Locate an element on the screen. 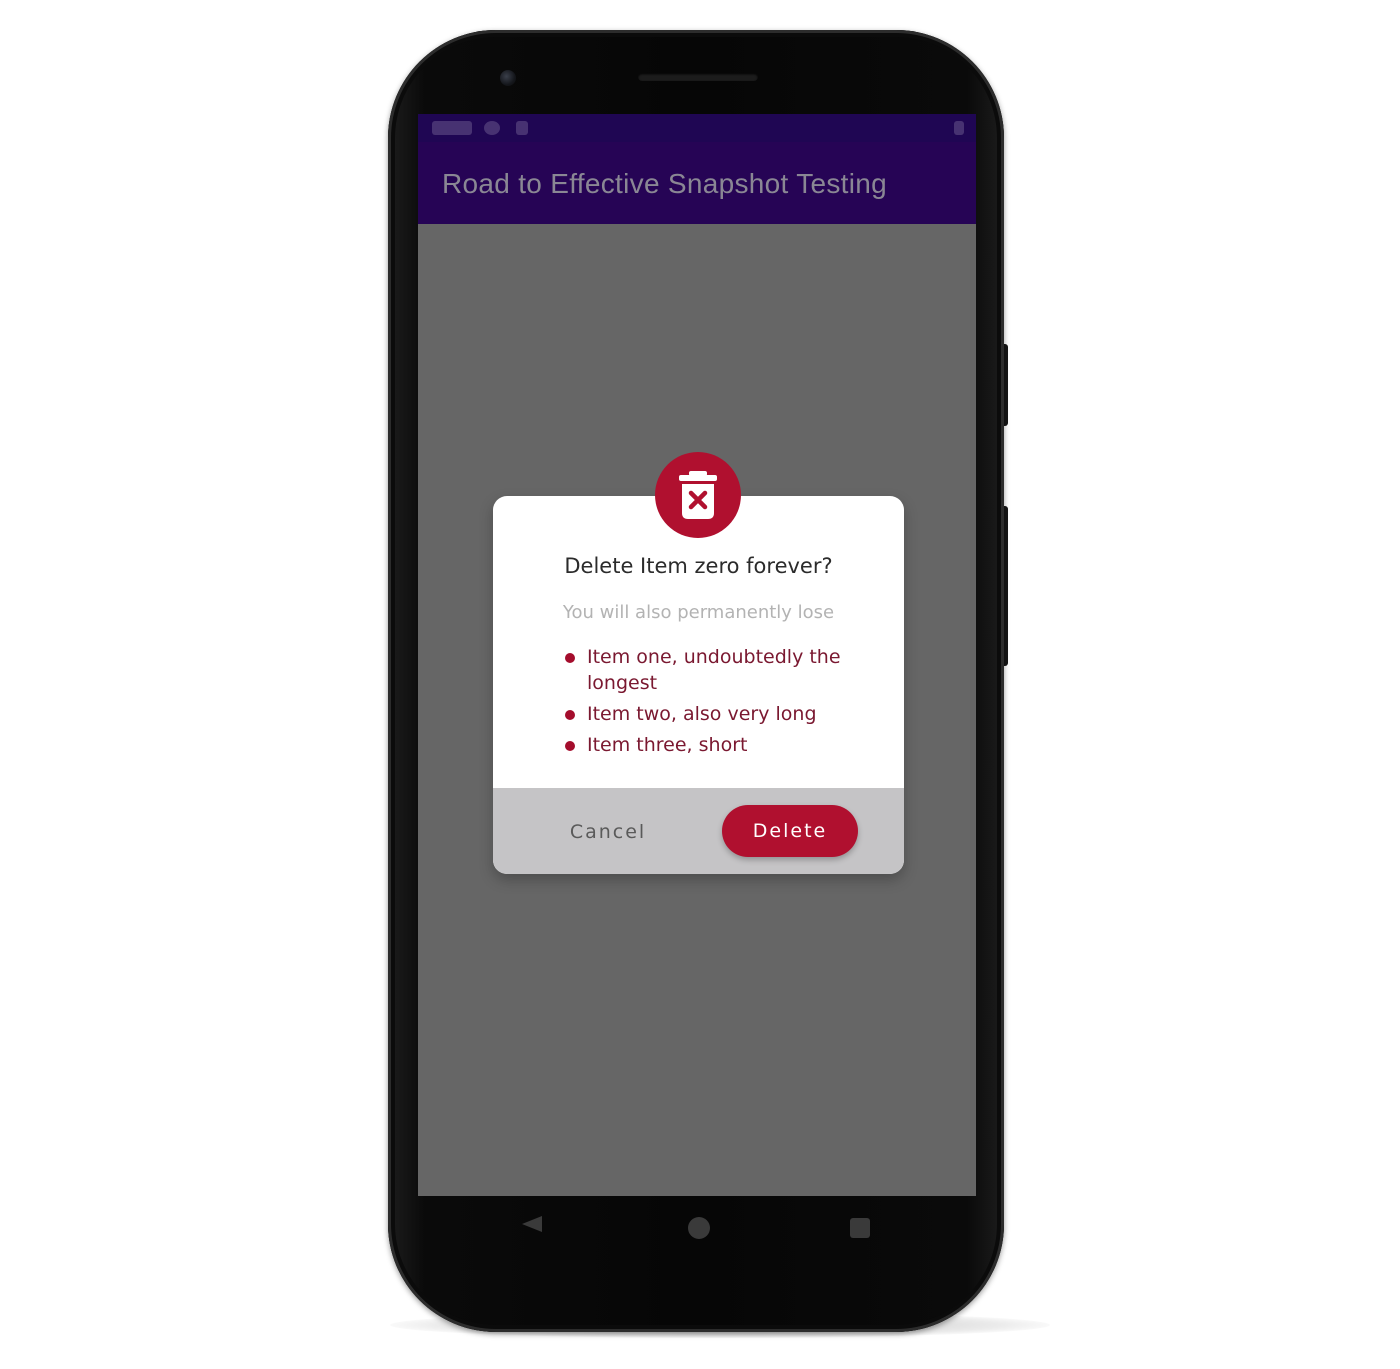  status-time is located at coordinates (452, 128).